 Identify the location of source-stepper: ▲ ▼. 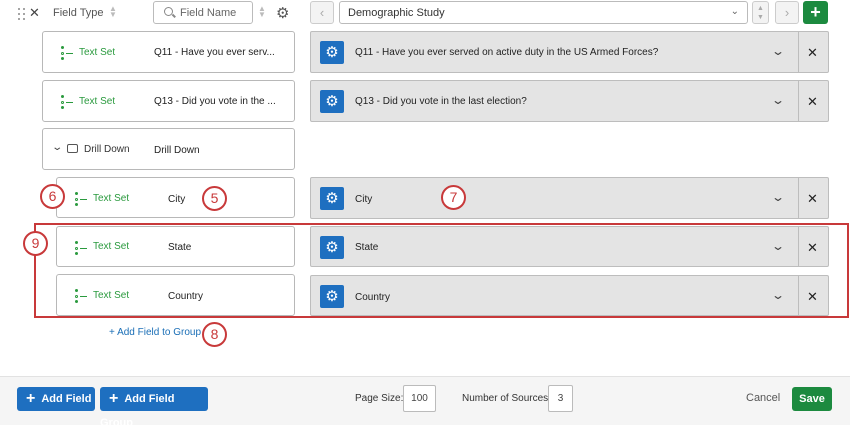
(760, 12).